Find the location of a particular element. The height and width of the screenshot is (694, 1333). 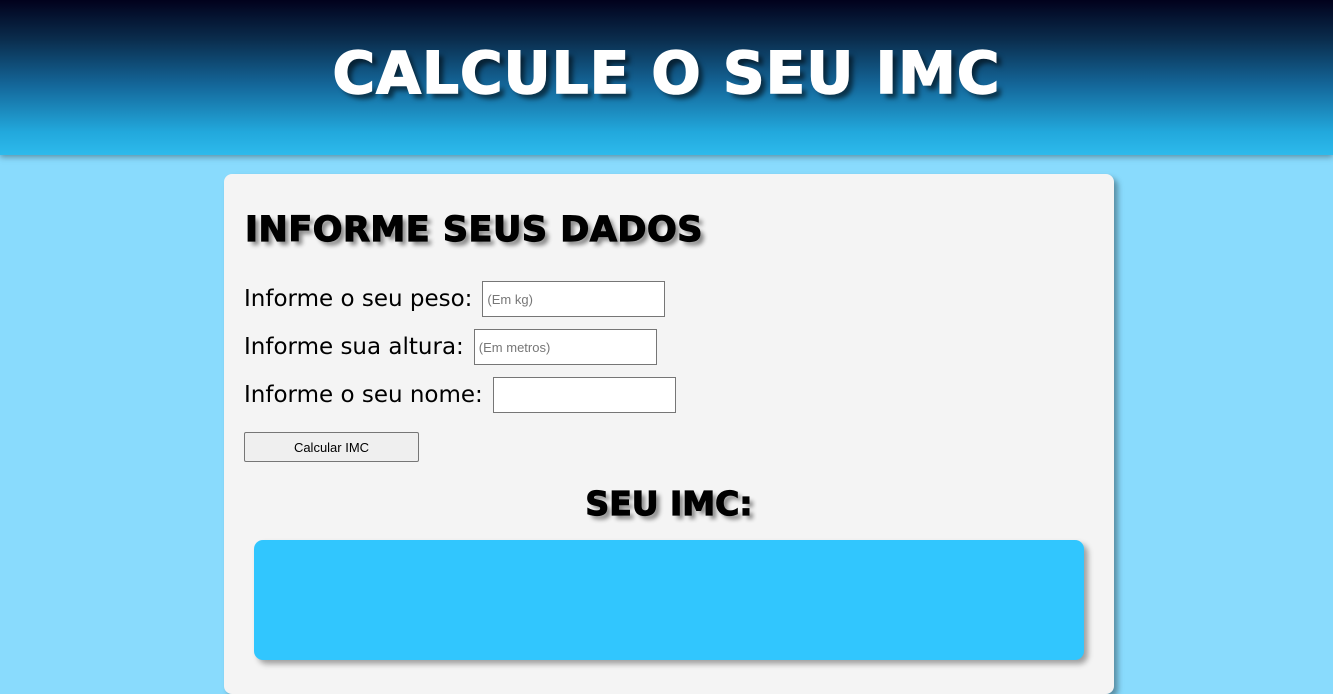

weight-row: Informe o seu peso: is located at coordinates (455, 299).